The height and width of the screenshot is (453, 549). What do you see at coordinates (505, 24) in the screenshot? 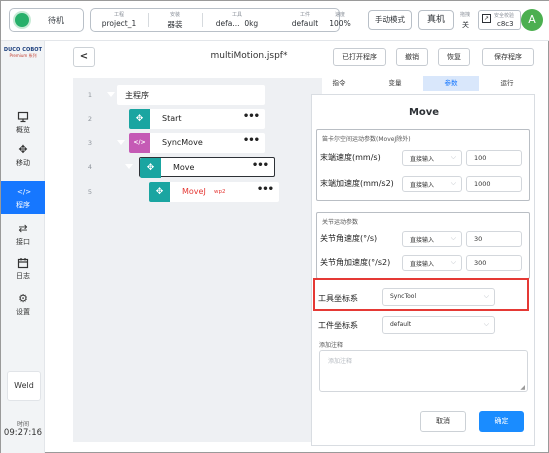
I see `safety-value: c8c3` at bounding box center [505, 24].